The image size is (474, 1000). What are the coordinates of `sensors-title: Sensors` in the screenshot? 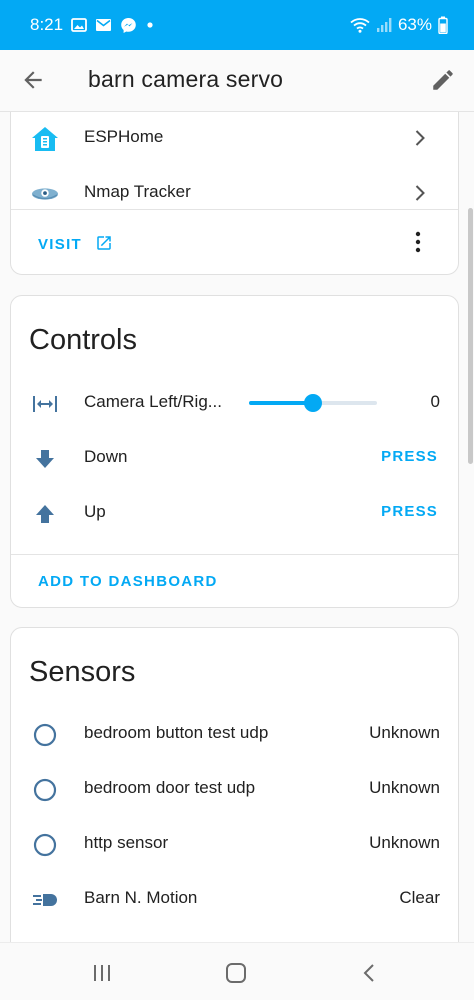 It's located at (82, 672).